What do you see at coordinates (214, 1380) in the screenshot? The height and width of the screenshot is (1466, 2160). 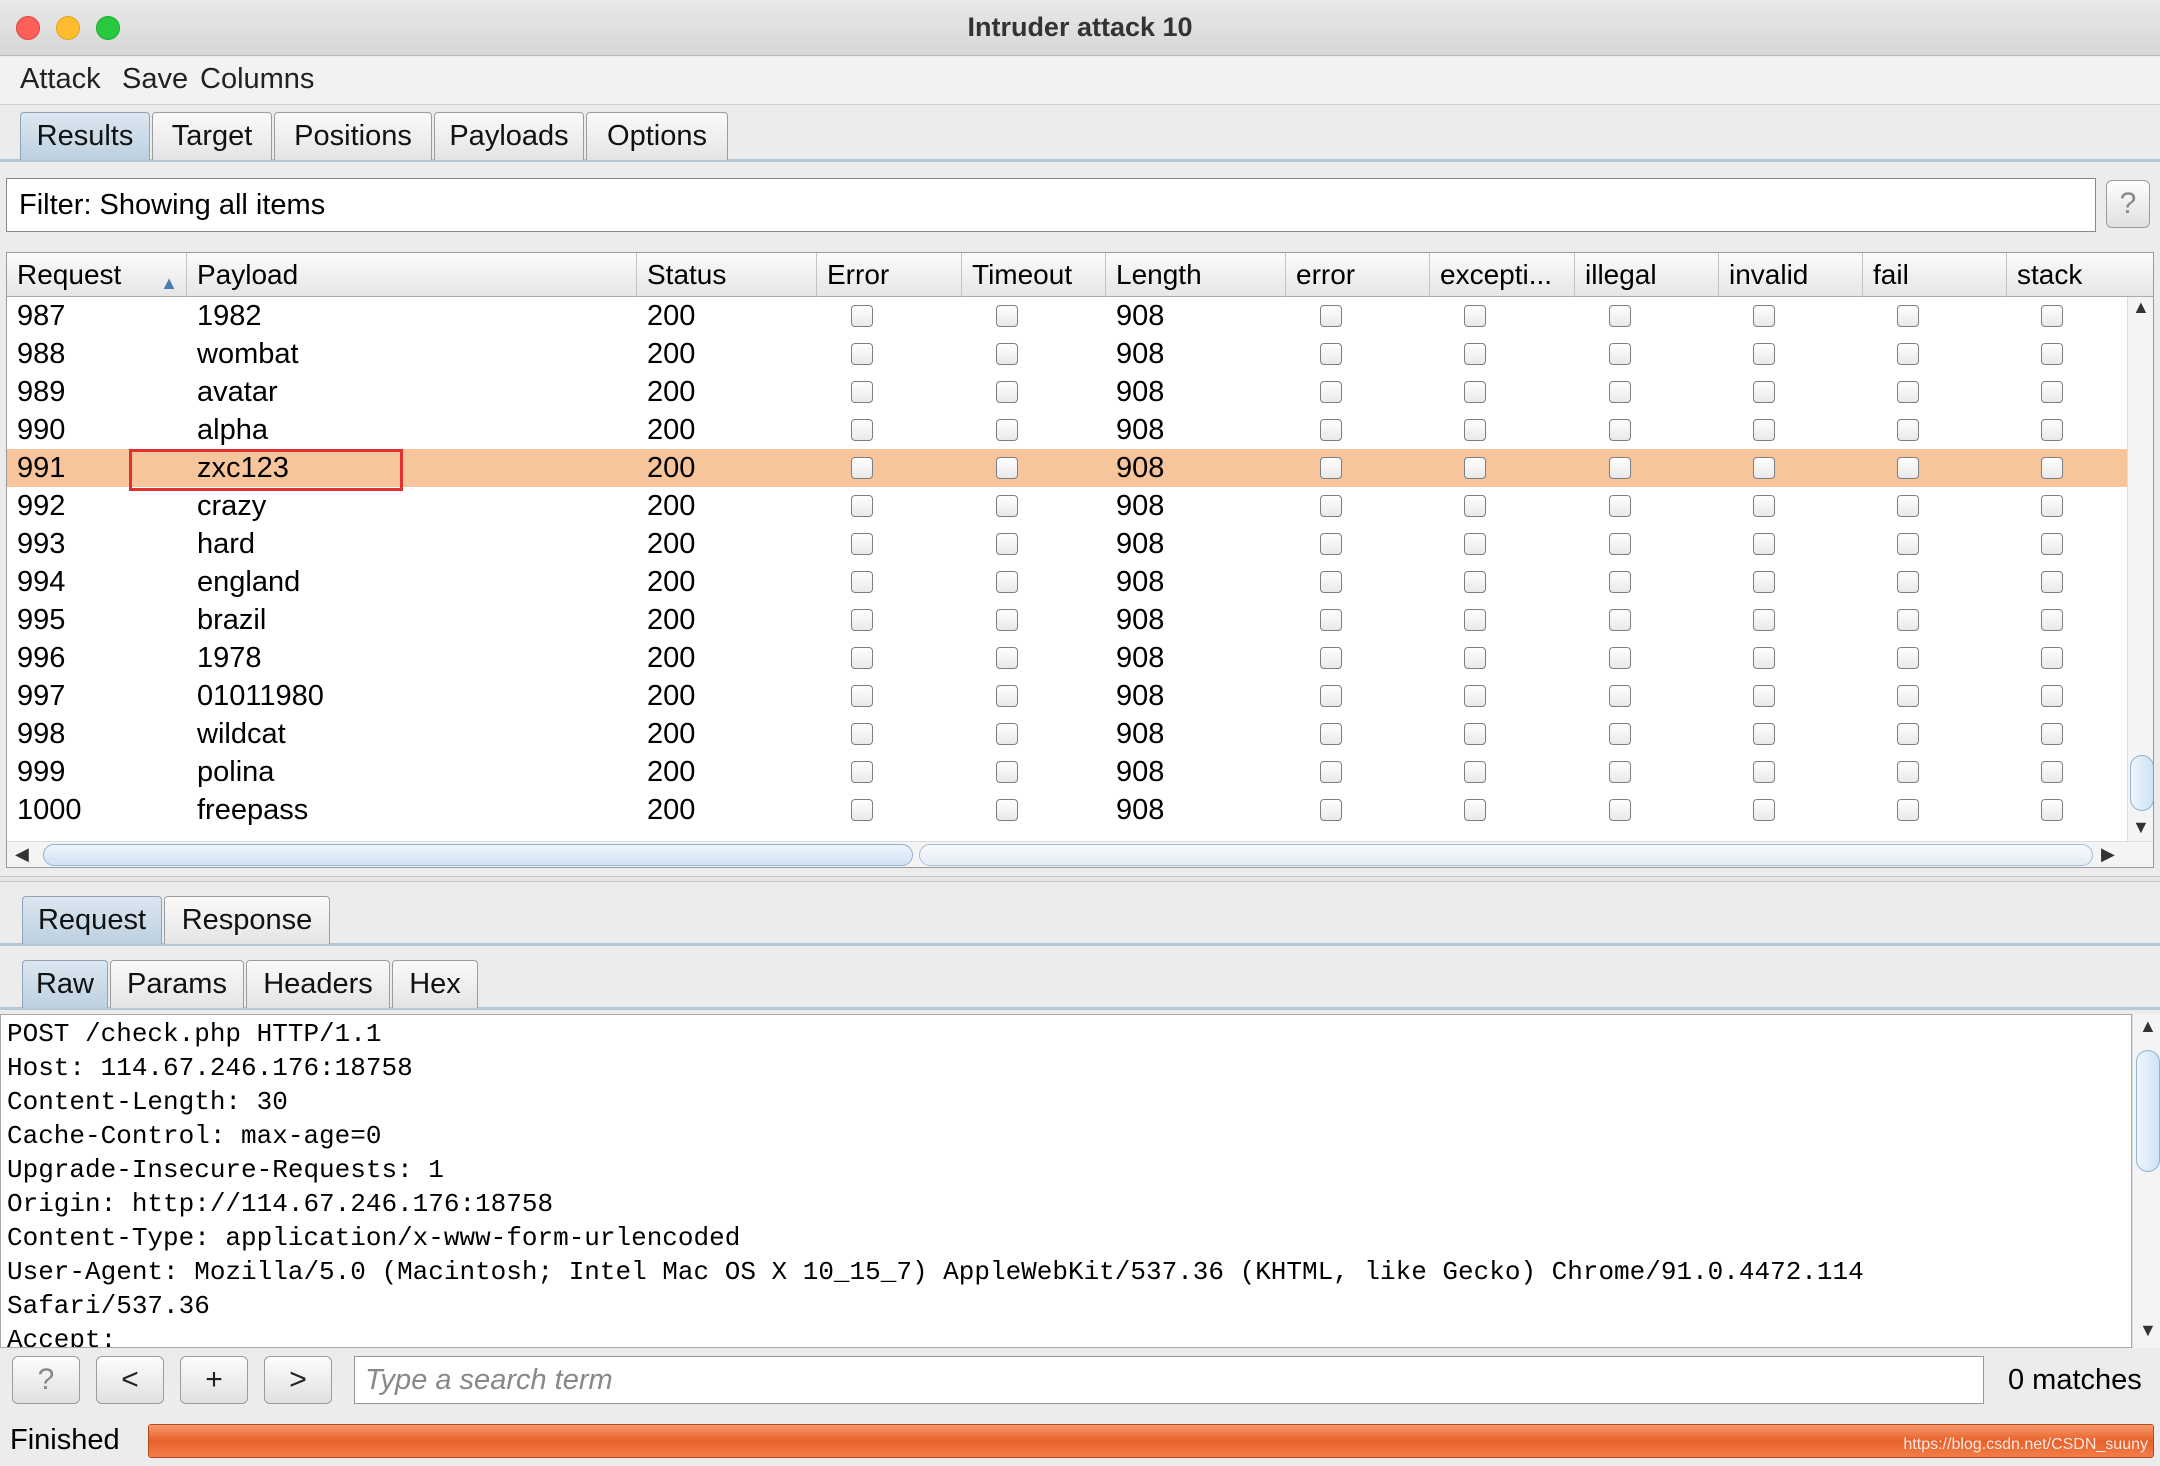 I see `search-add-button: +` at bounding box center [214, 1380].